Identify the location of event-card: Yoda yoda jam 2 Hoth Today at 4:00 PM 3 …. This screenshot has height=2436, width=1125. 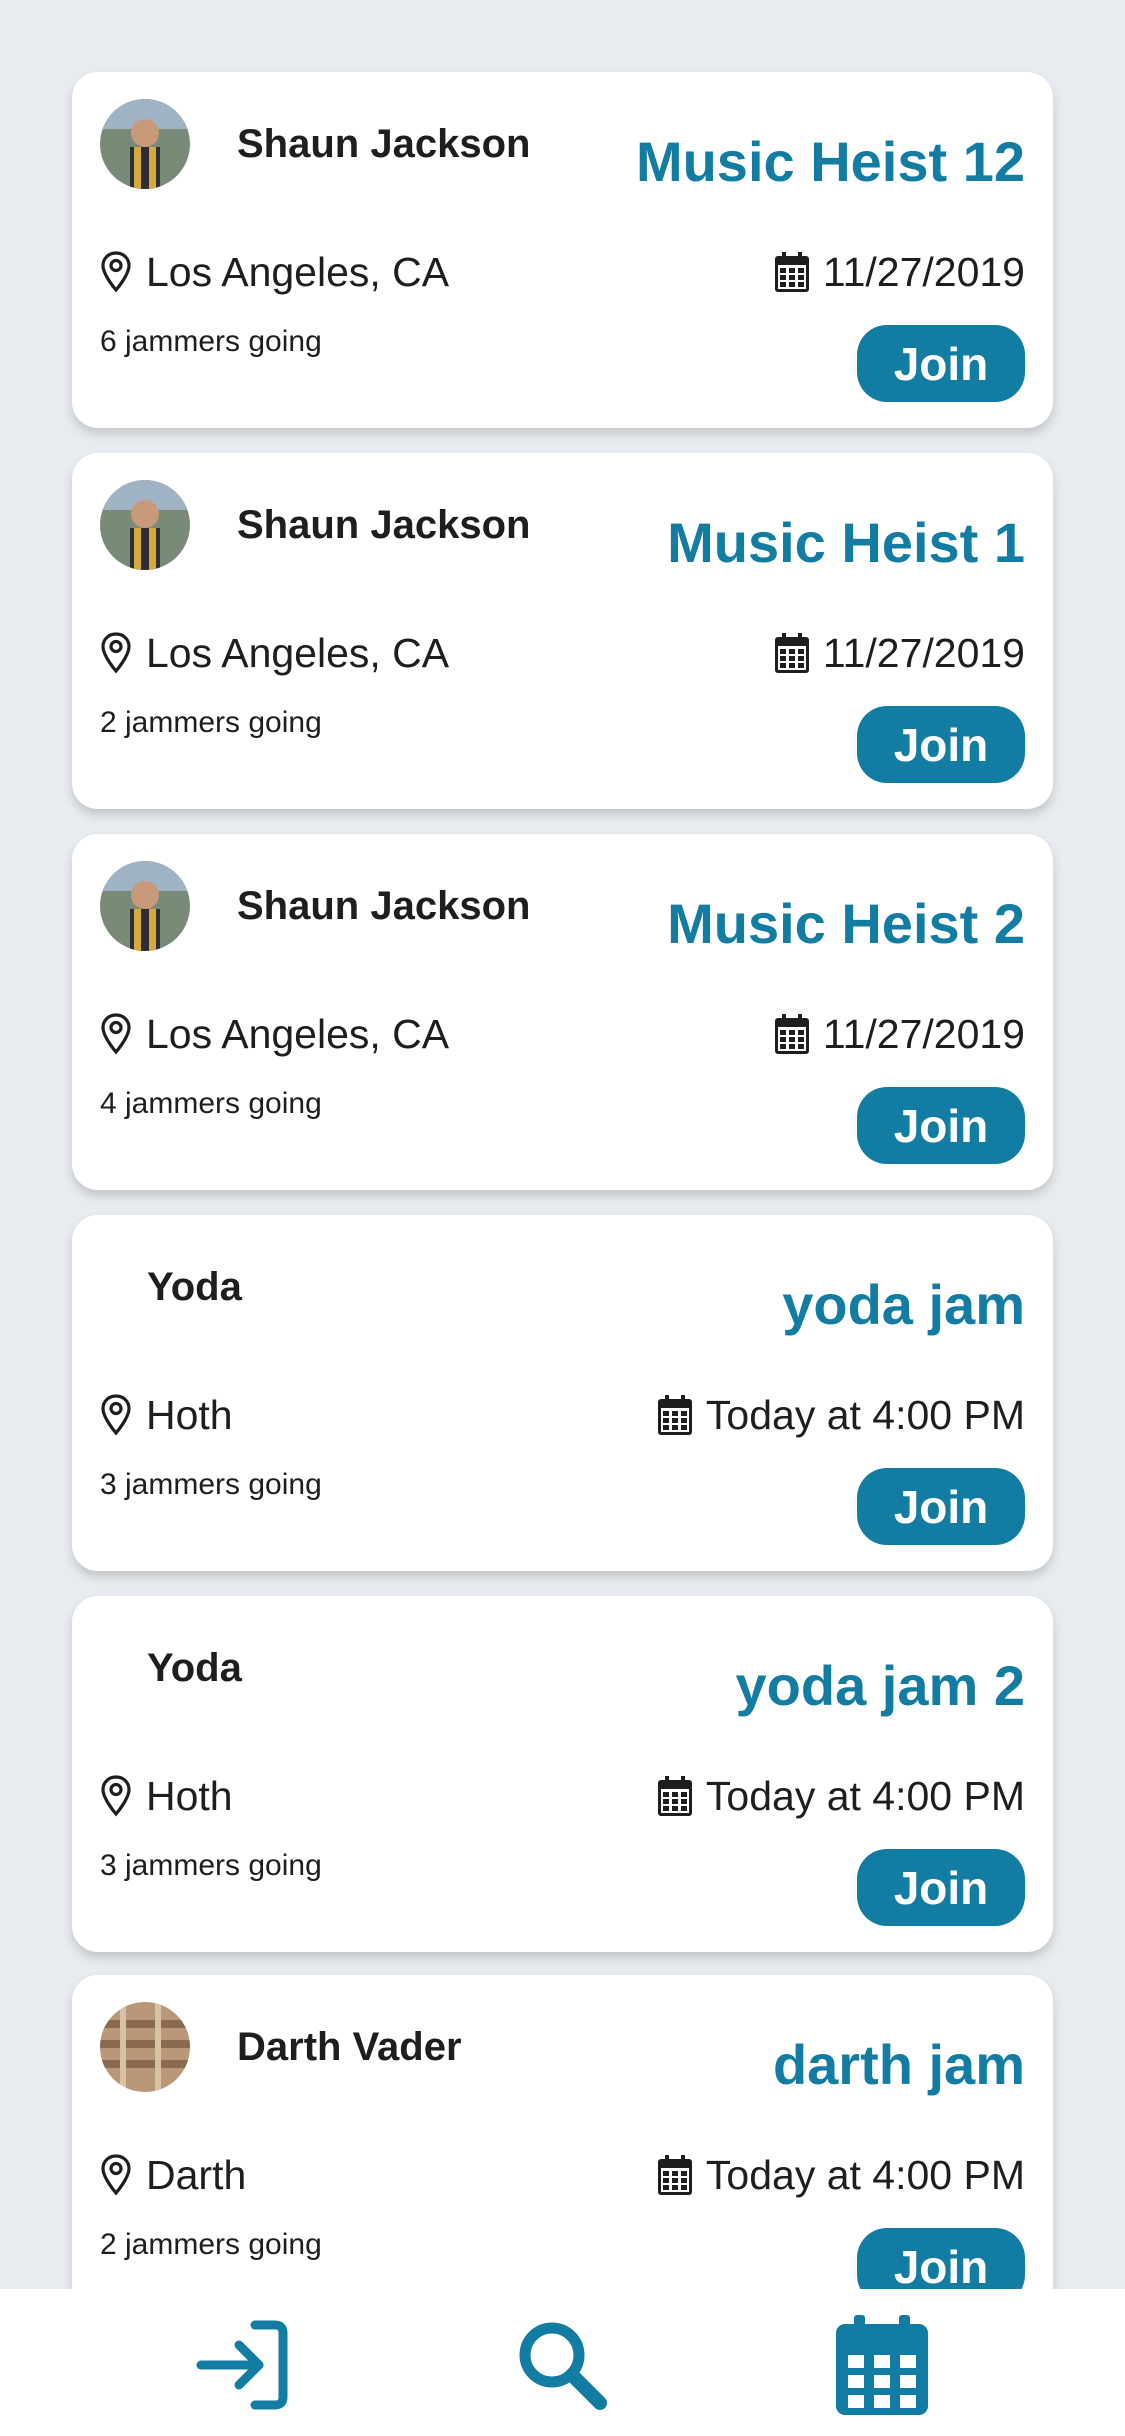
(562, 1774).